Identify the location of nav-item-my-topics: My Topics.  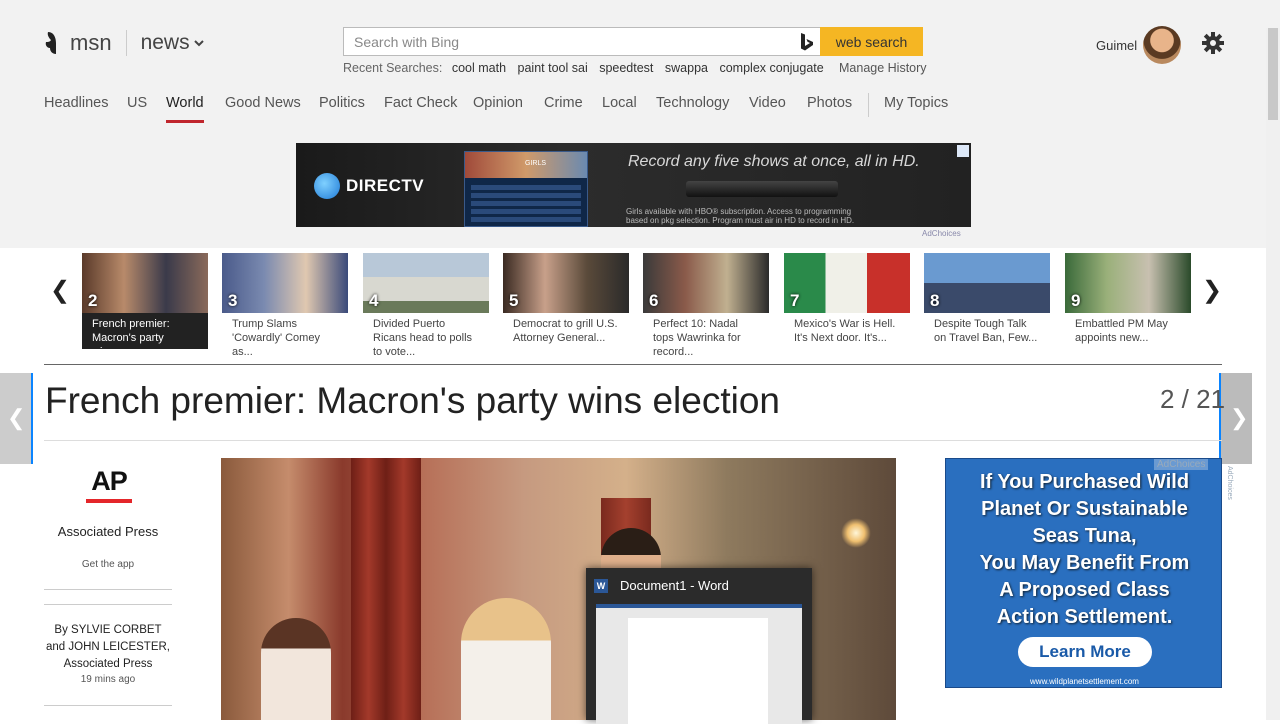
(916, 103).